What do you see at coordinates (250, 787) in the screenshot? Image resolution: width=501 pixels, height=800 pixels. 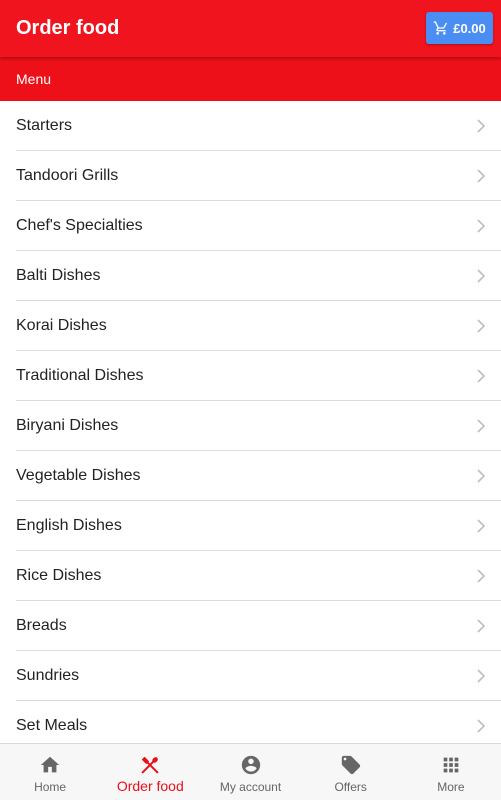 I see `nav-label: My account` at bounding box center [250, 787].